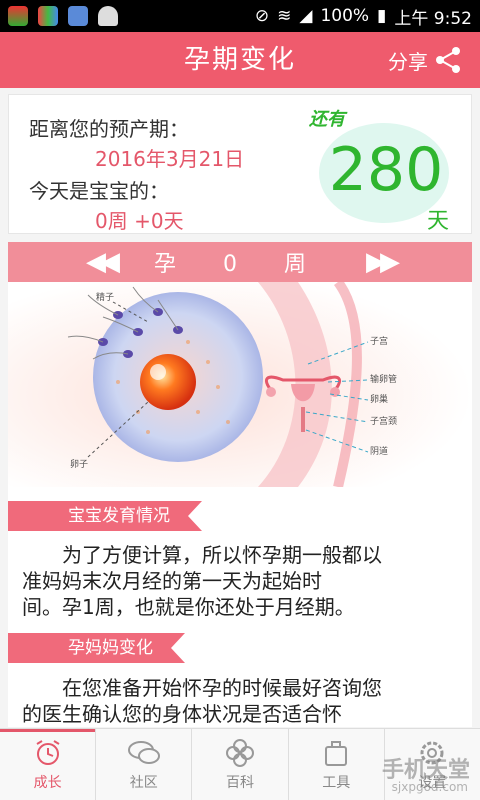 The height and width of the screenshot is (800, 480). I want to click on baby-section-header: 宝宝发育情况, so click(105, 516).